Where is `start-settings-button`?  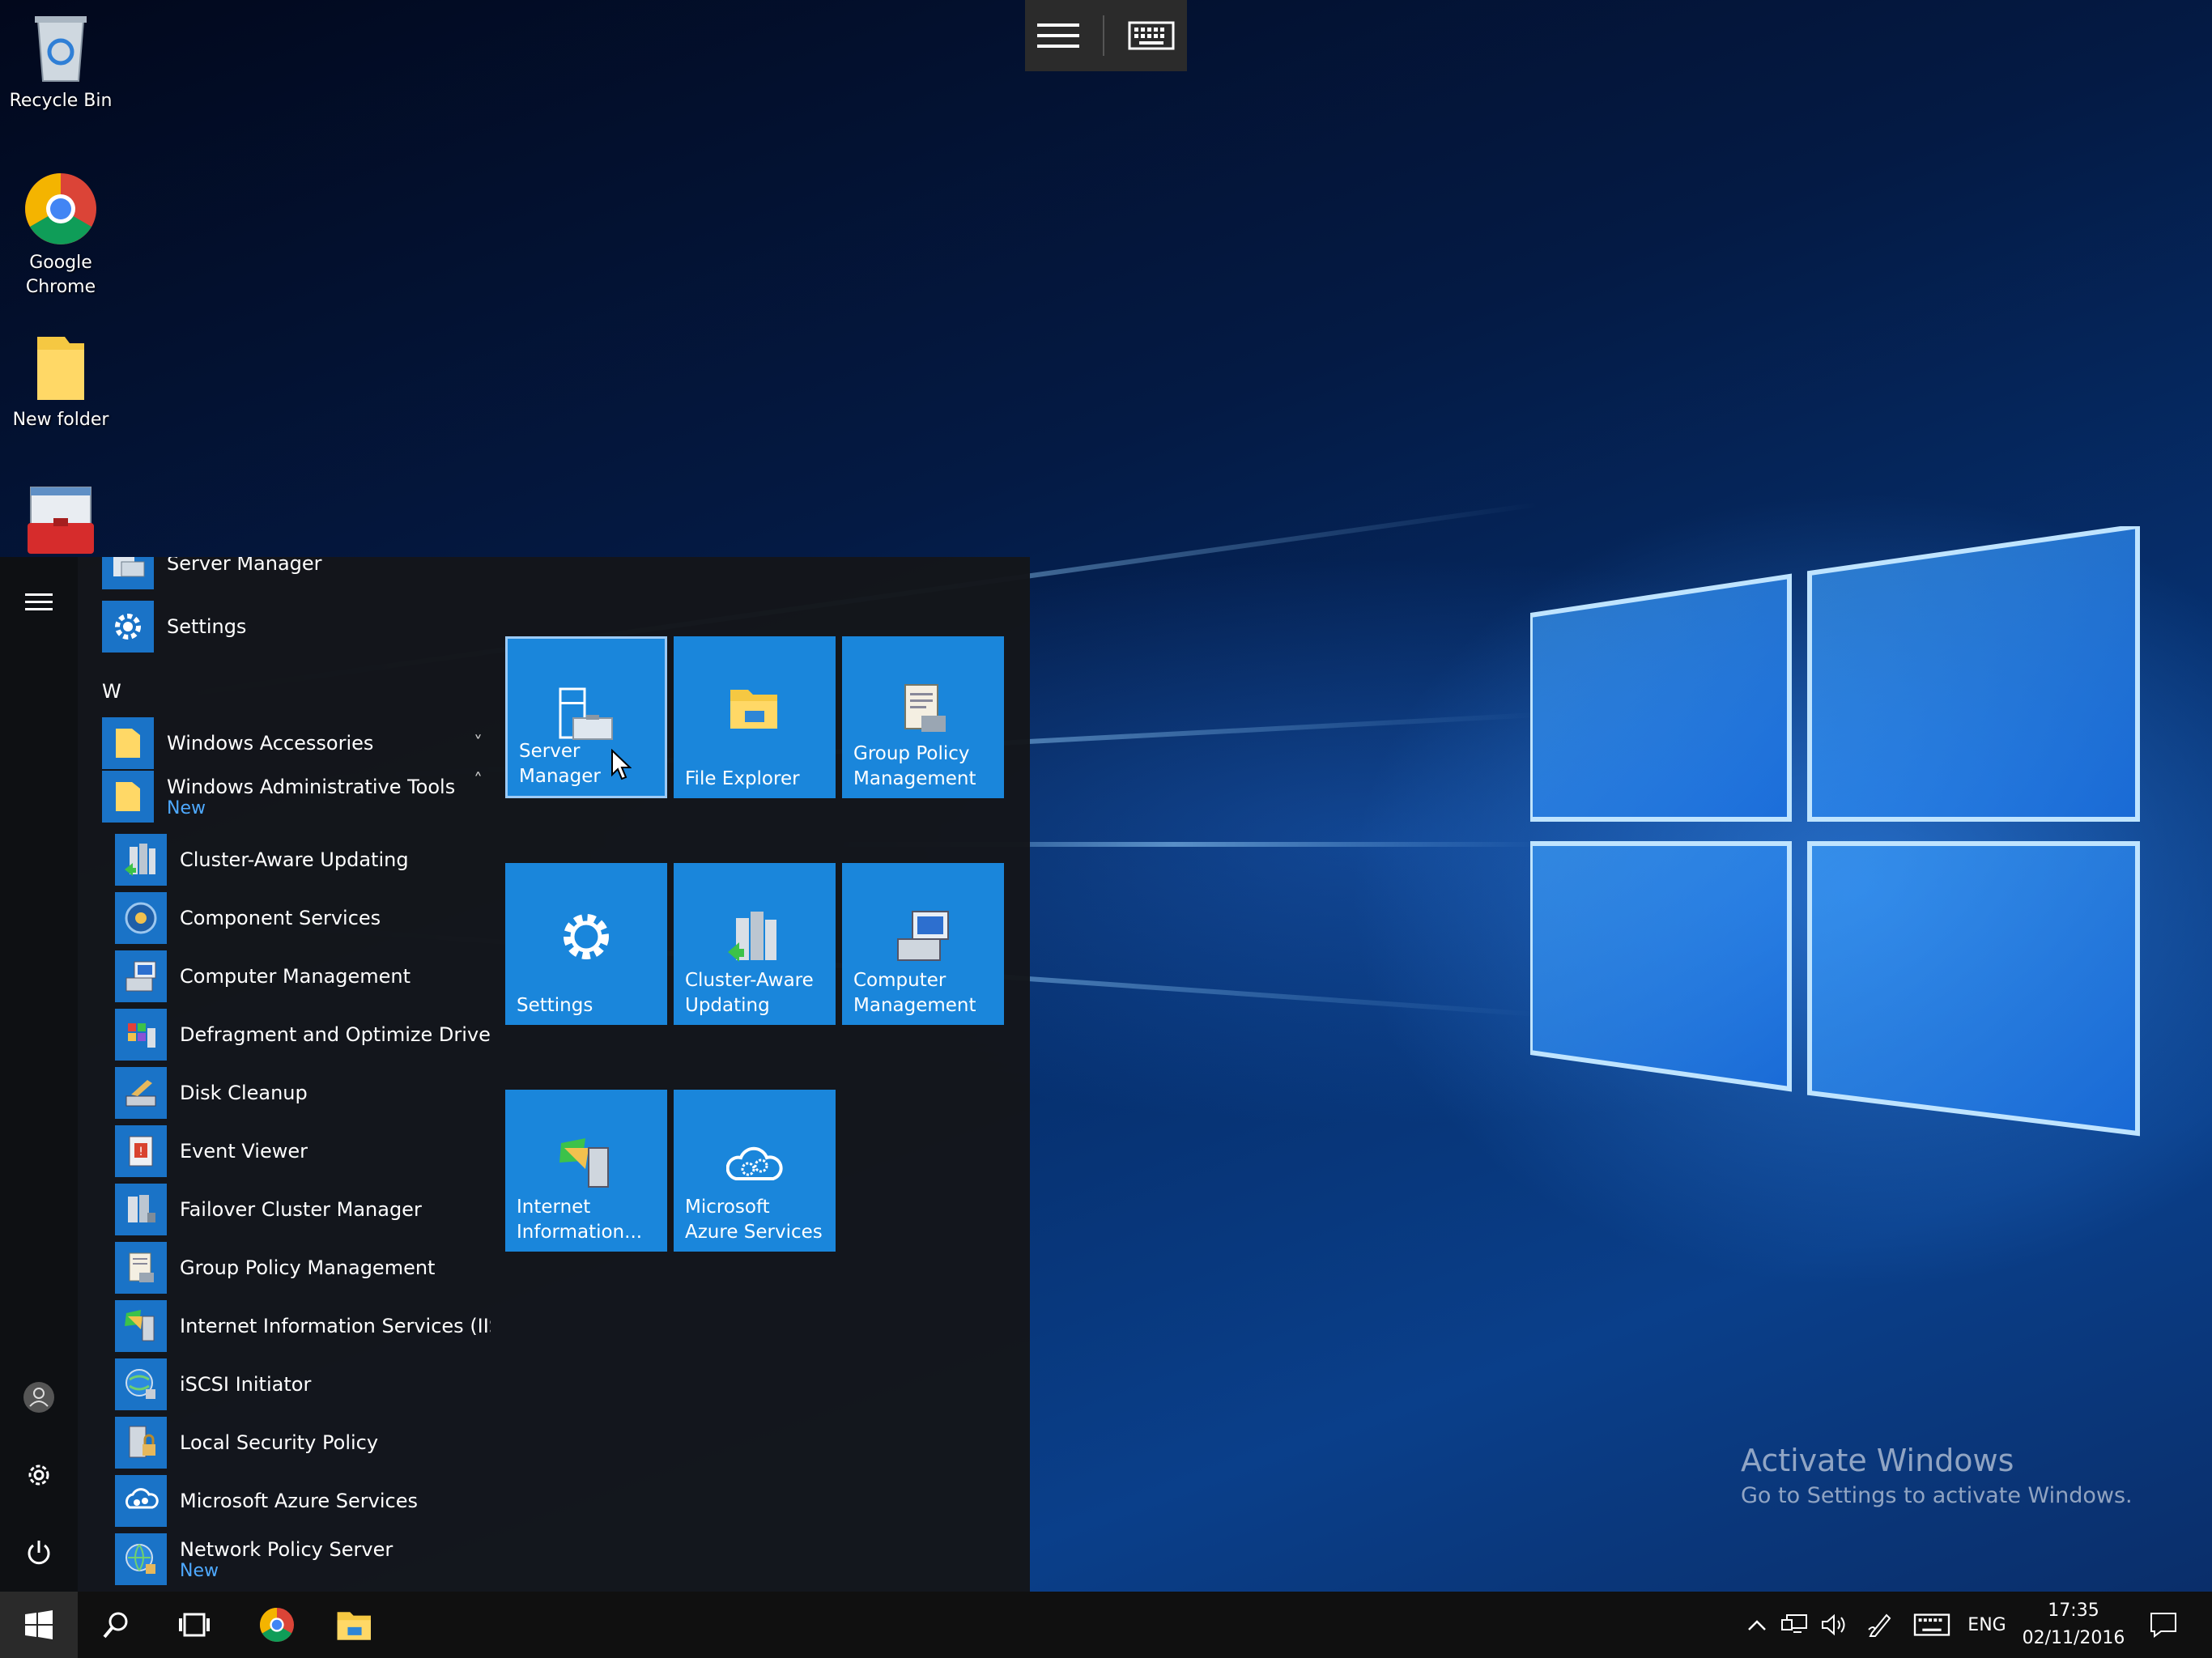 start-settings-button is located at coordinates (39, 1475).